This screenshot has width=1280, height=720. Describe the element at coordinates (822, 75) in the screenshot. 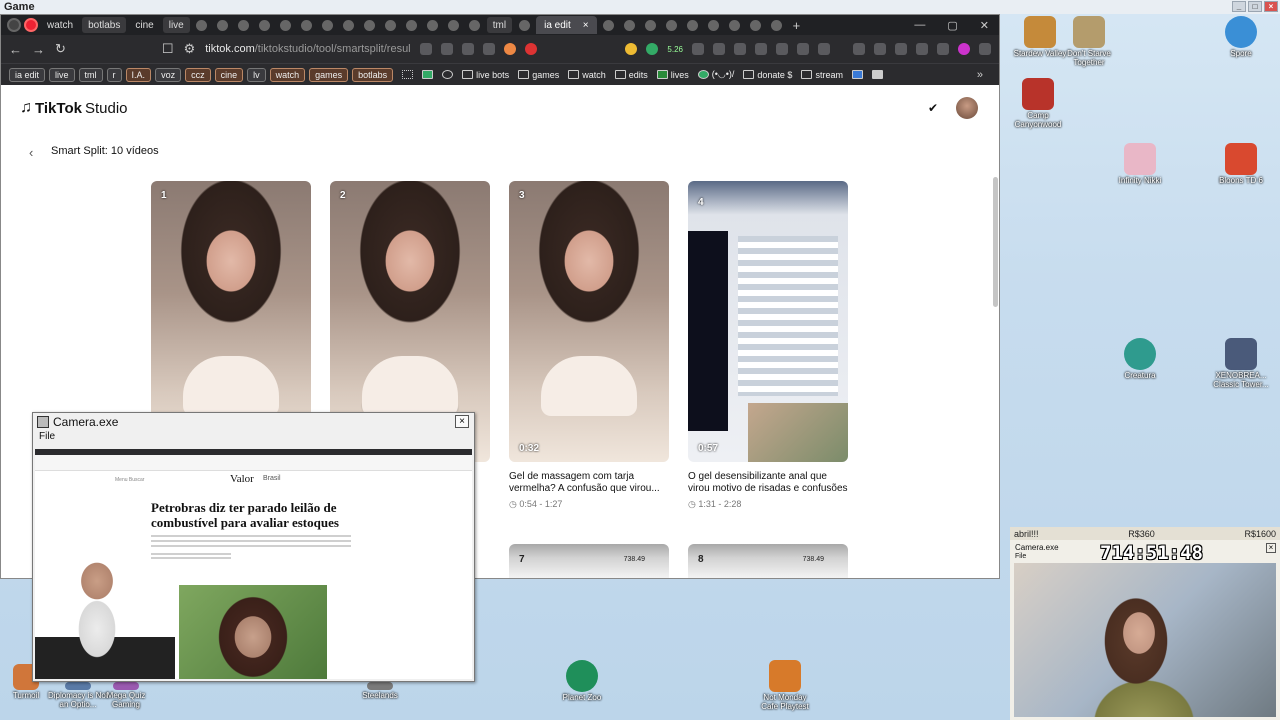

I see `bookmark-folder: stream` at that location.